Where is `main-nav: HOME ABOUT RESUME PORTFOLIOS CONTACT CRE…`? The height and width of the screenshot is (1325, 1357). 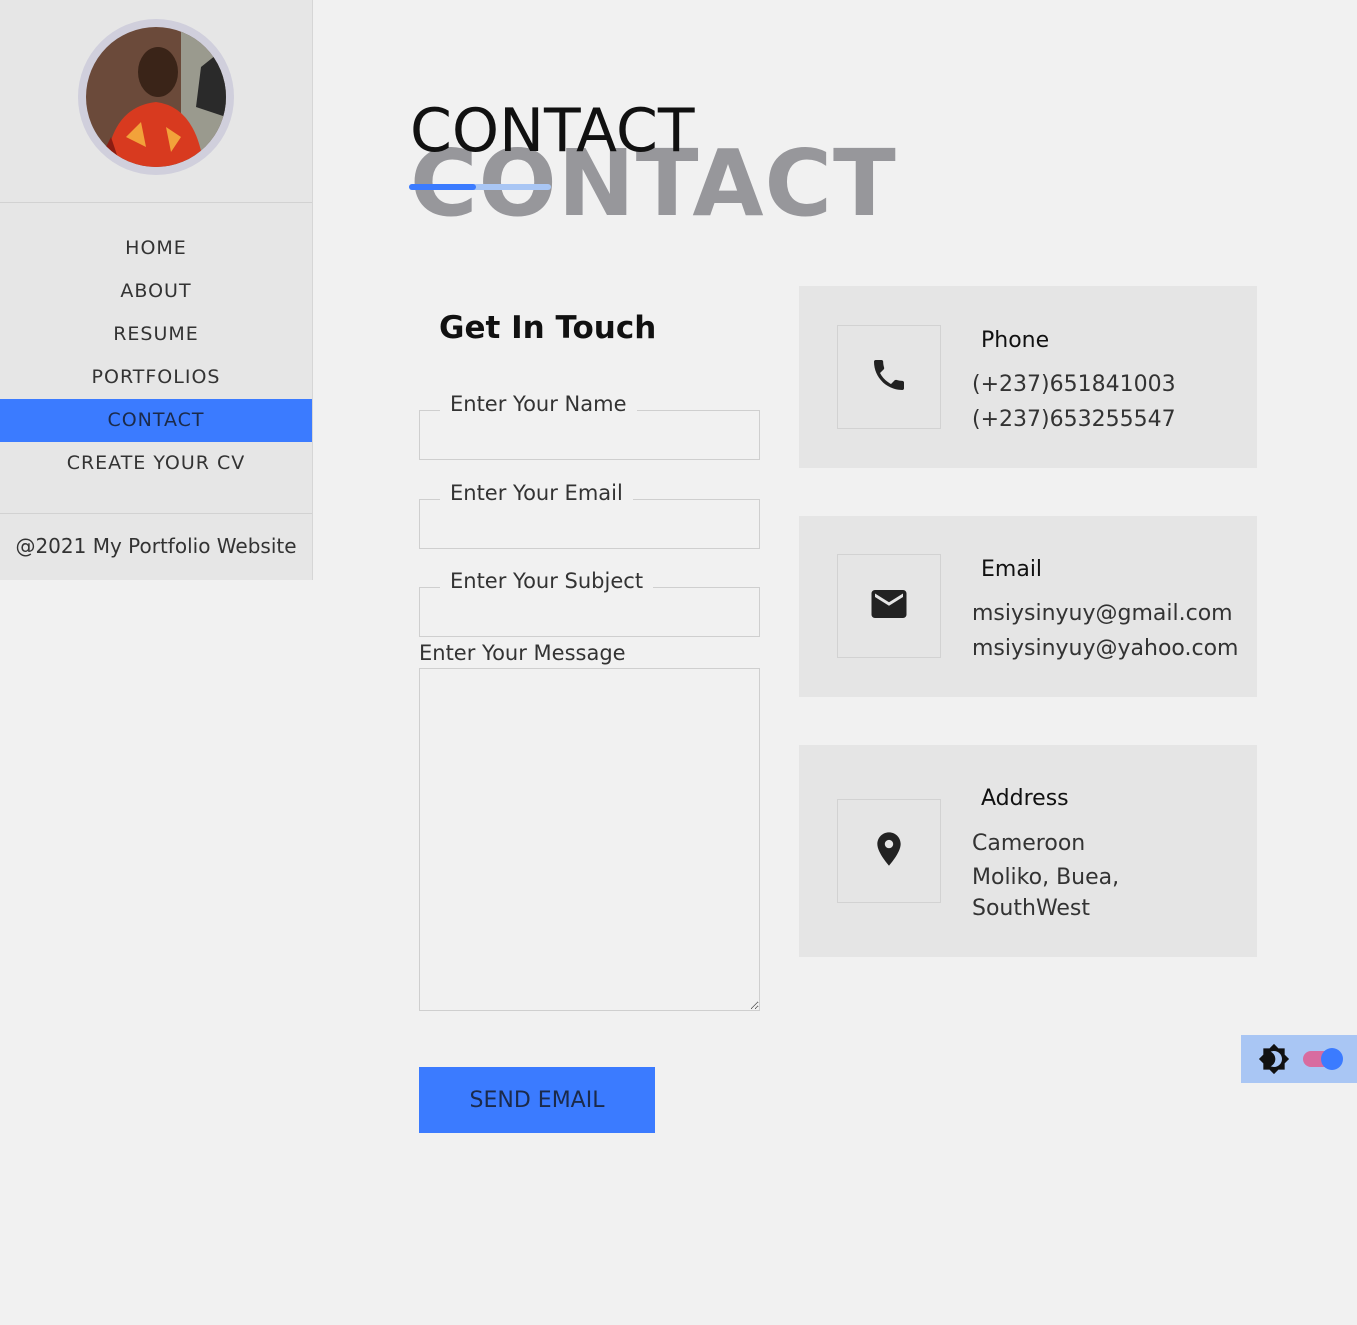 main-nav: HOME ABOUT RESUME PORTFOLIOS CONTACT CRE… is located at coordinates (156, 356).